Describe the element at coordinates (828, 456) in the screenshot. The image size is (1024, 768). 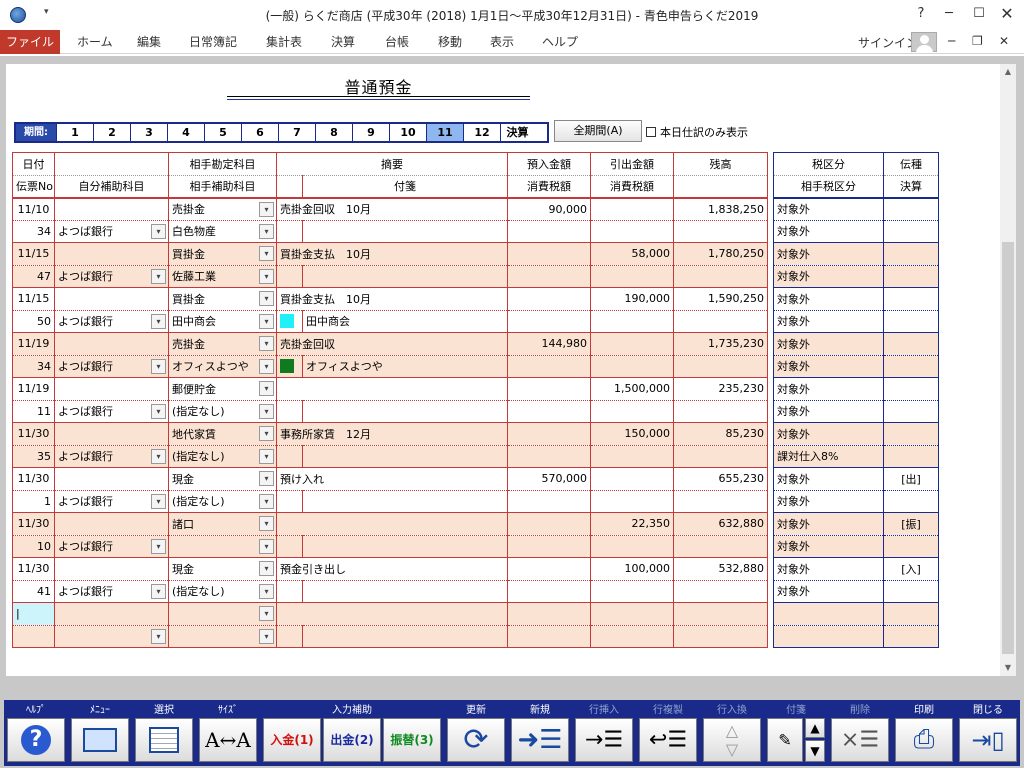
I see `counter-tax-class-cell: 課対仕入8%` at that location.